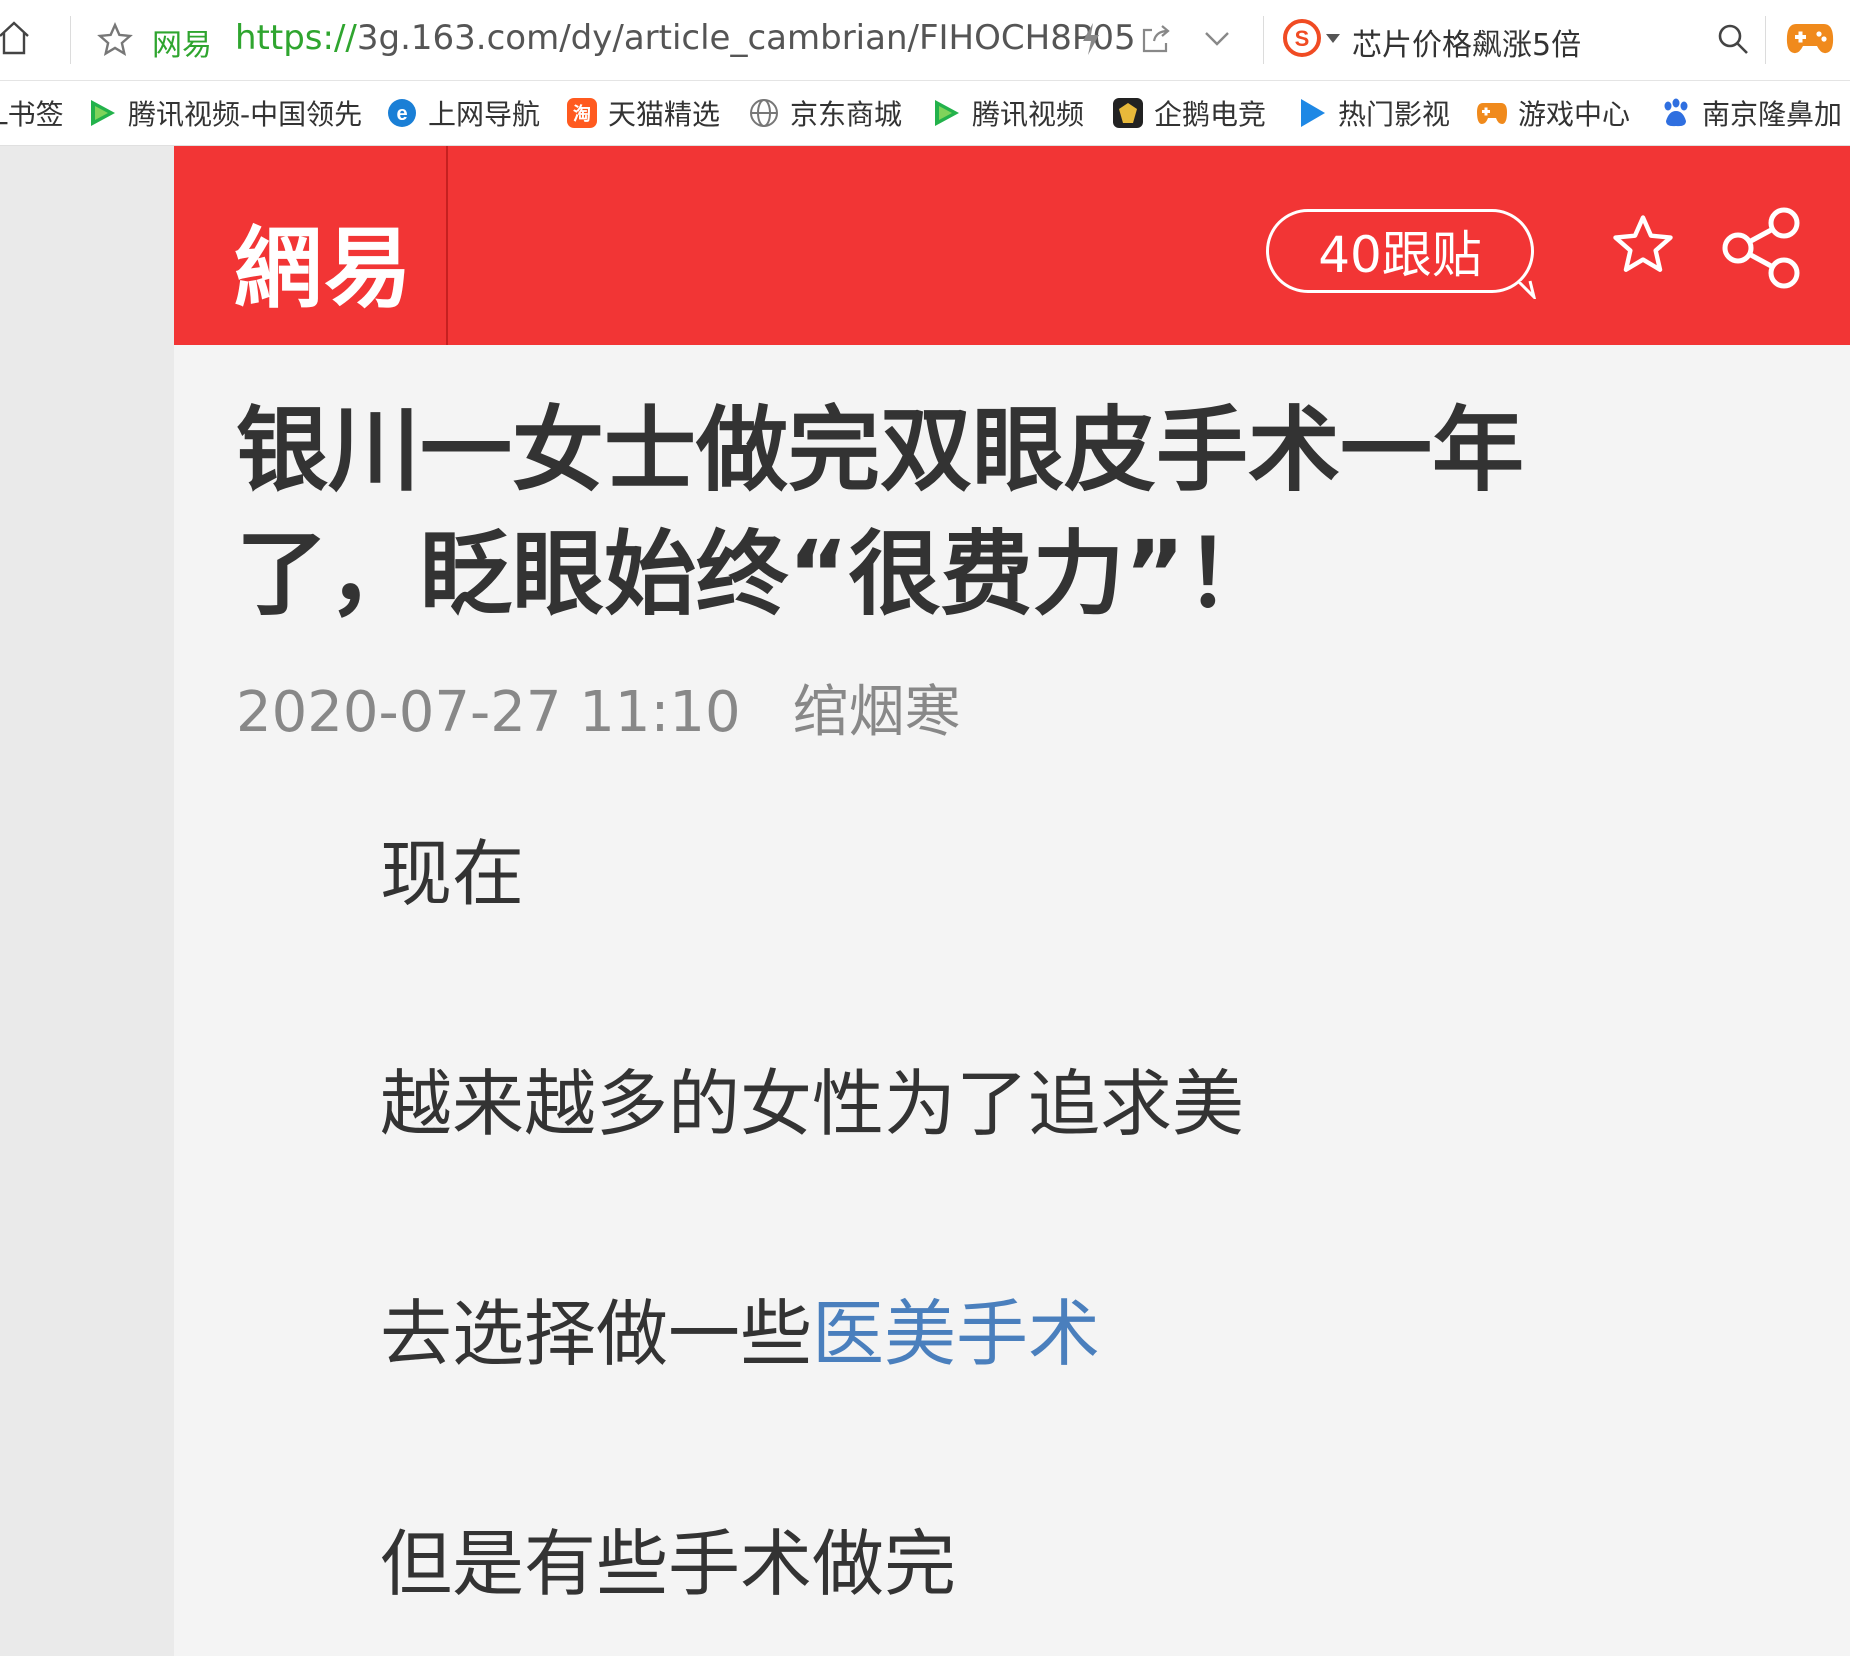 This screenshot has width=1850, height=1656. I want to click on svg-text: S, so click(1302, 38).